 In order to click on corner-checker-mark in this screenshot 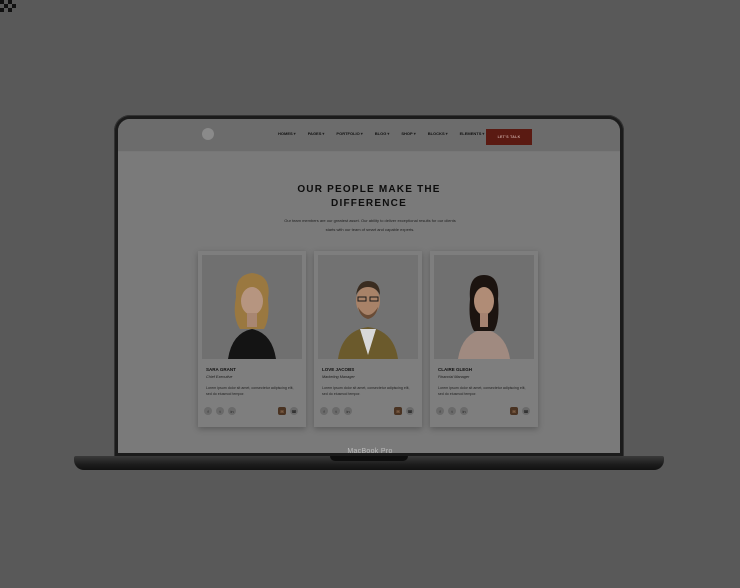, I will do `click(8, 8)`.